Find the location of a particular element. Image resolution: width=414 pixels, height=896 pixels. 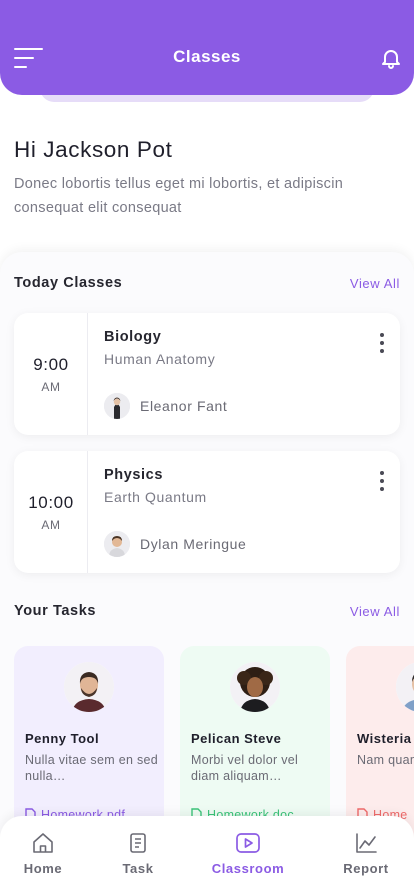

class-subject: Physics is located at coordinates (134, 475).